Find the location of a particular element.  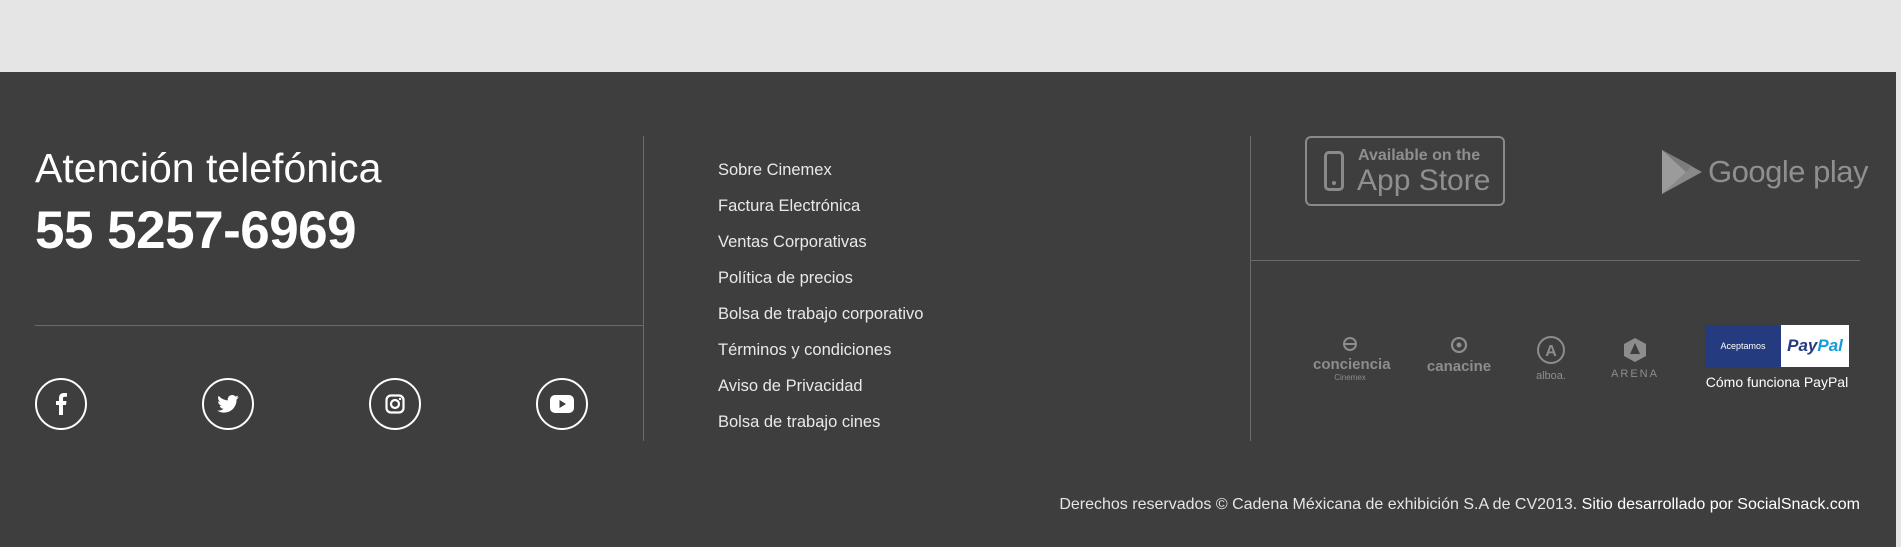

twitter-button is located at coordinates (228, 404).